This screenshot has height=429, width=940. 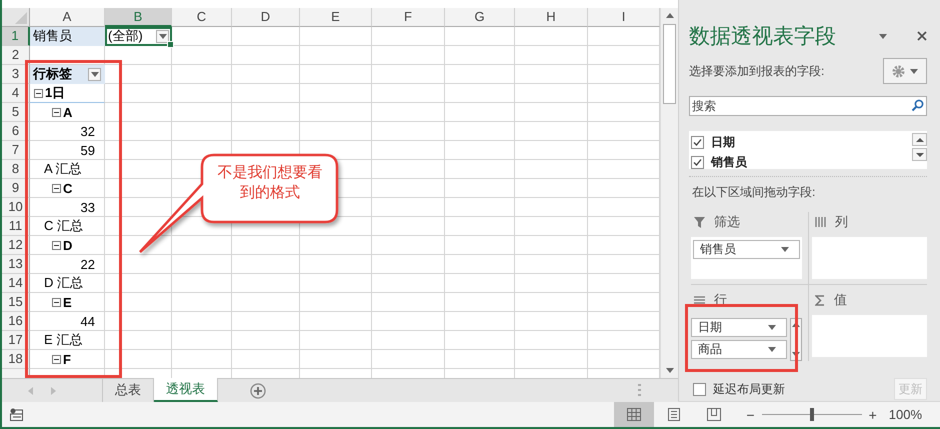 I want to click on scroll-down-button, so click(x=919, y=154).